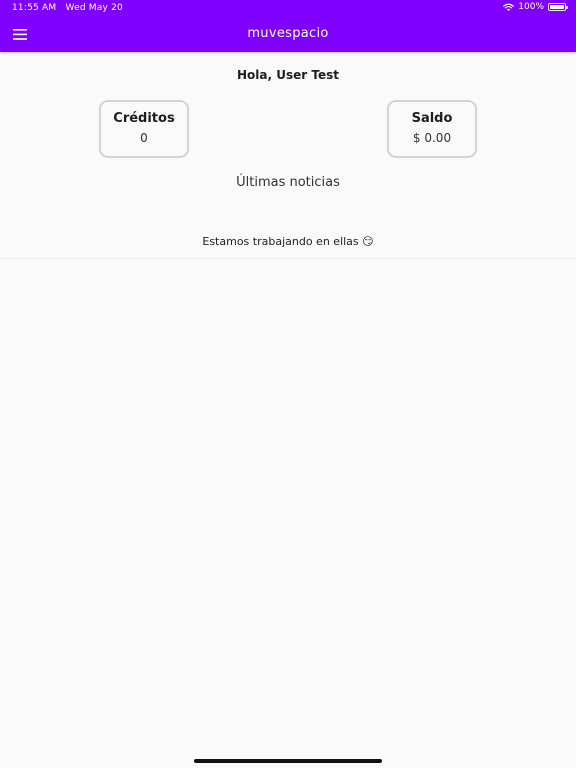  I want to click on status-indicators: 100%, so click(535, 7).